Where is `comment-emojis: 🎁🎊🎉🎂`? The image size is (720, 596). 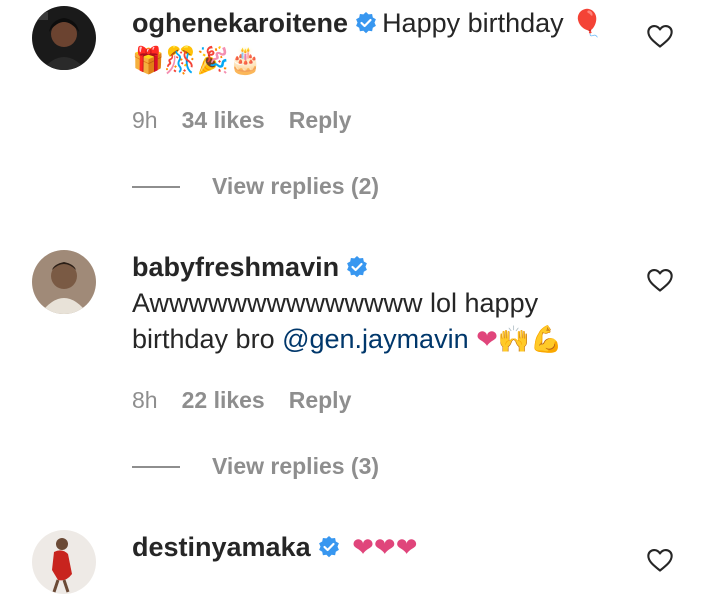 comment-emojis: 🎁🎊🎉🎂 is located at coordinates (197, 61).